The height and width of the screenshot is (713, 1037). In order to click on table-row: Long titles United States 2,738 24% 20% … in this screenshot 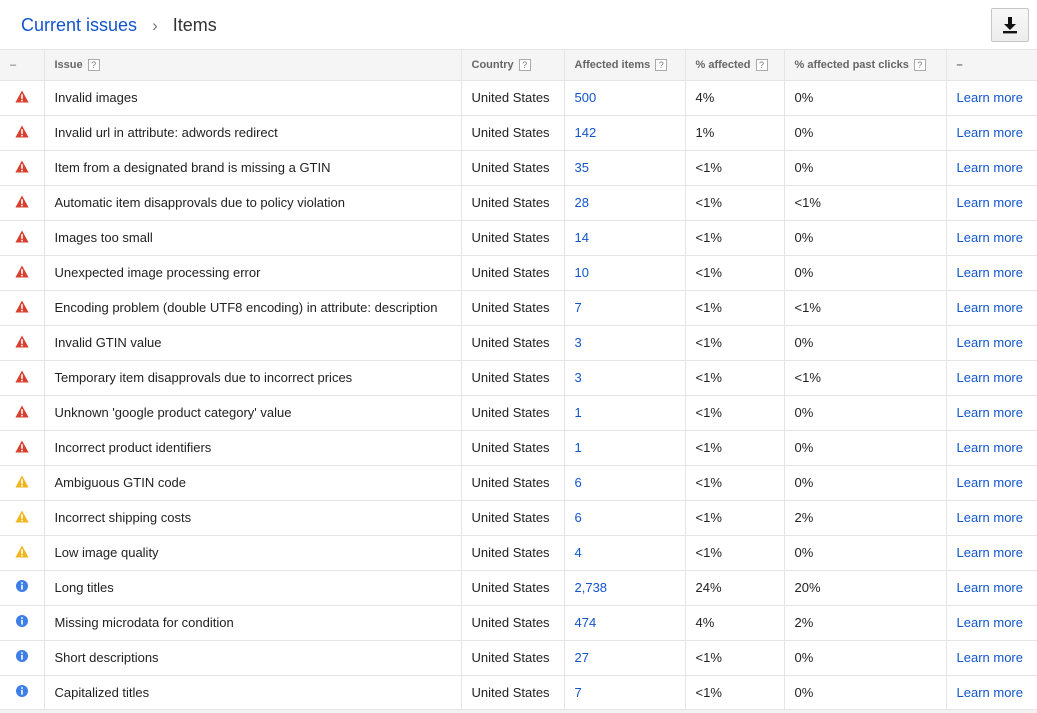, I will do `click(518, 588)`.